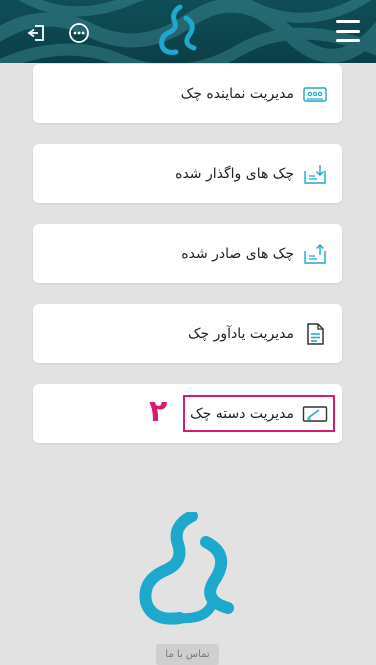 Image resolution: width=376 pixels, height=665 pixels. I want to click on cheque-reminder-icon, so click(315, 334).